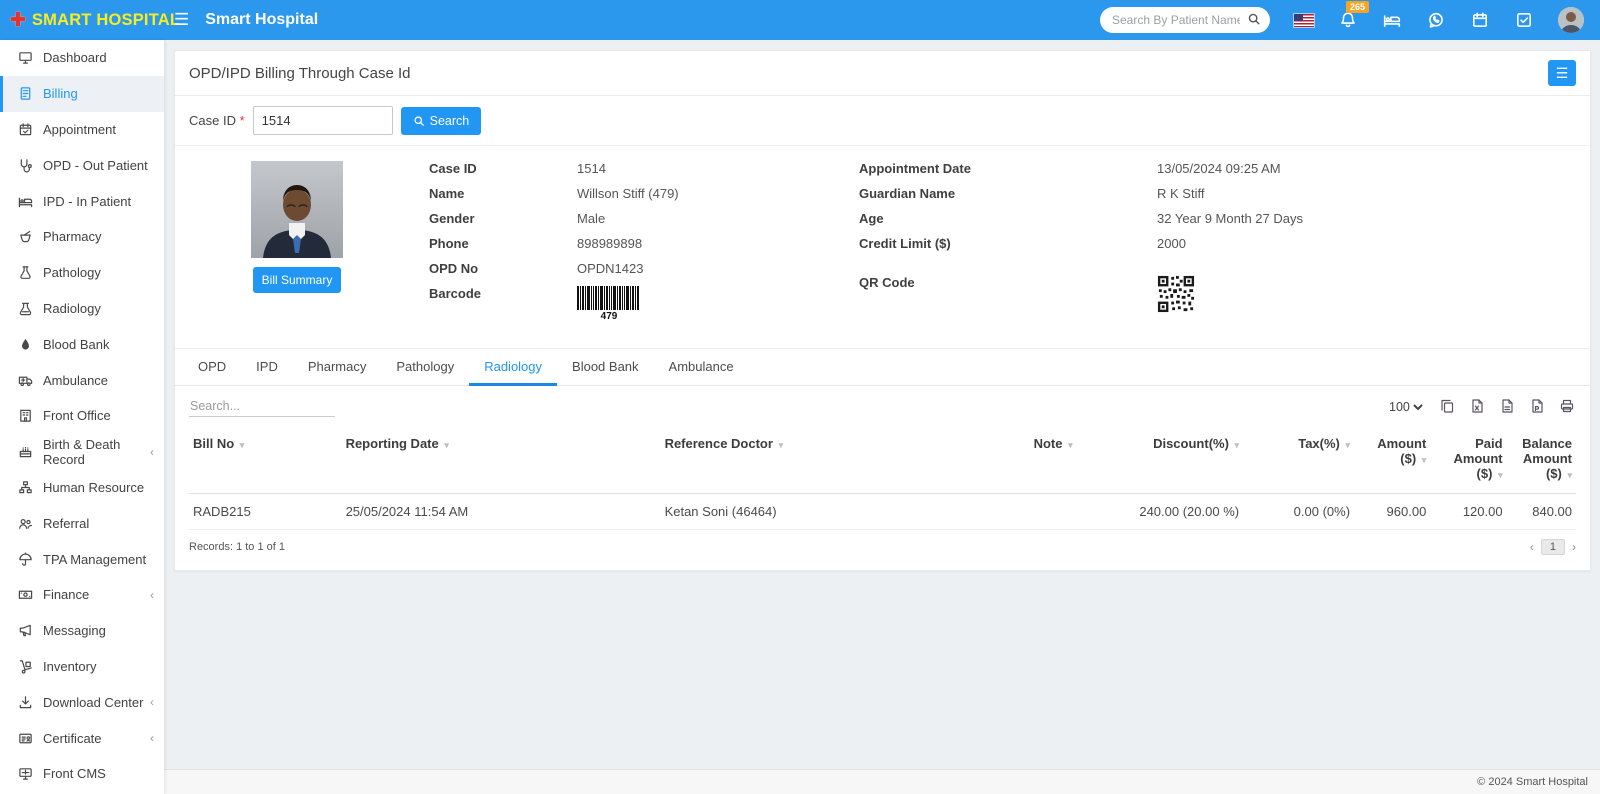 Image resolution: width=1600 pixels, height=794 pixels. I want to click on print-icon, so click(1567, 406).